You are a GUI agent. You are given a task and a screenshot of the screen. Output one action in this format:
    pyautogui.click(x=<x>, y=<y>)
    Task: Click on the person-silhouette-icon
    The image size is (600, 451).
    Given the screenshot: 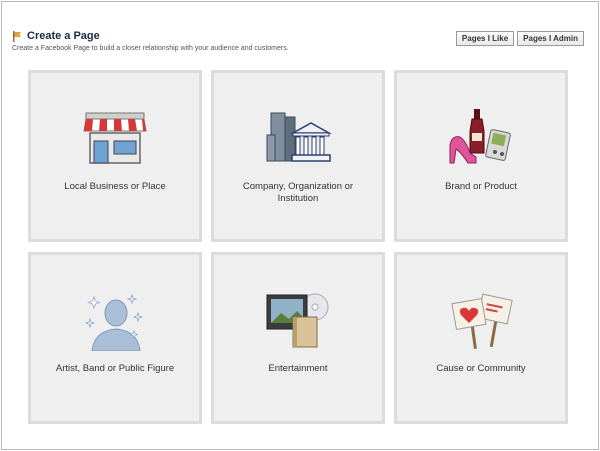 What is the action you would take?
    pyautogui.click(x=114, y=322)
    